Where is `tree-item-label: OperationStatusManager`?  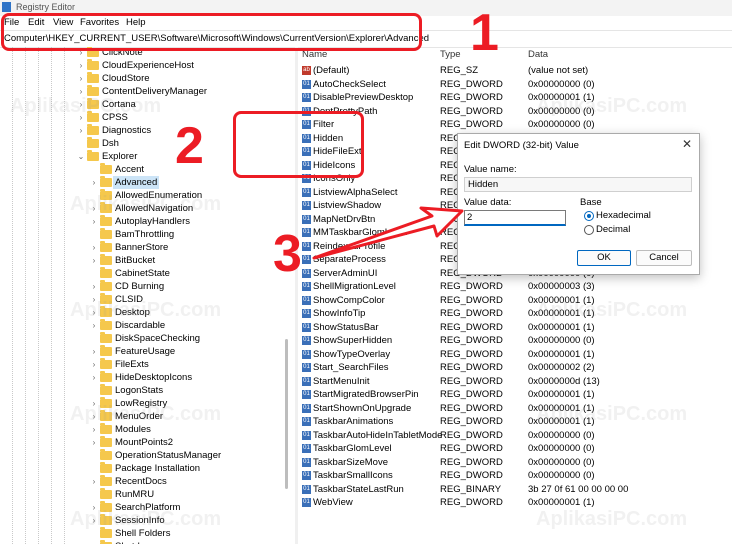
tree-item-label: OperationStatusManager is located at coordinates (168, 455).